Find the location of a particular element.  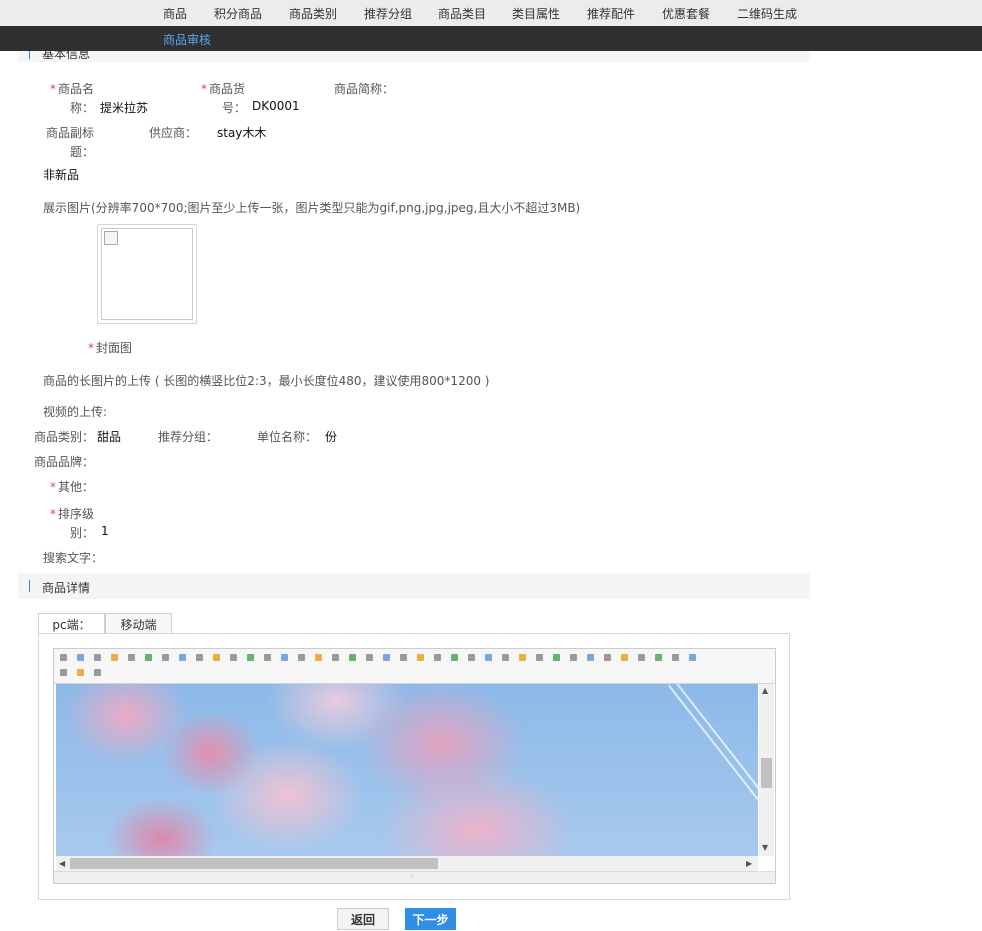

pagebreak-icon is located at coordinates (692, 657).